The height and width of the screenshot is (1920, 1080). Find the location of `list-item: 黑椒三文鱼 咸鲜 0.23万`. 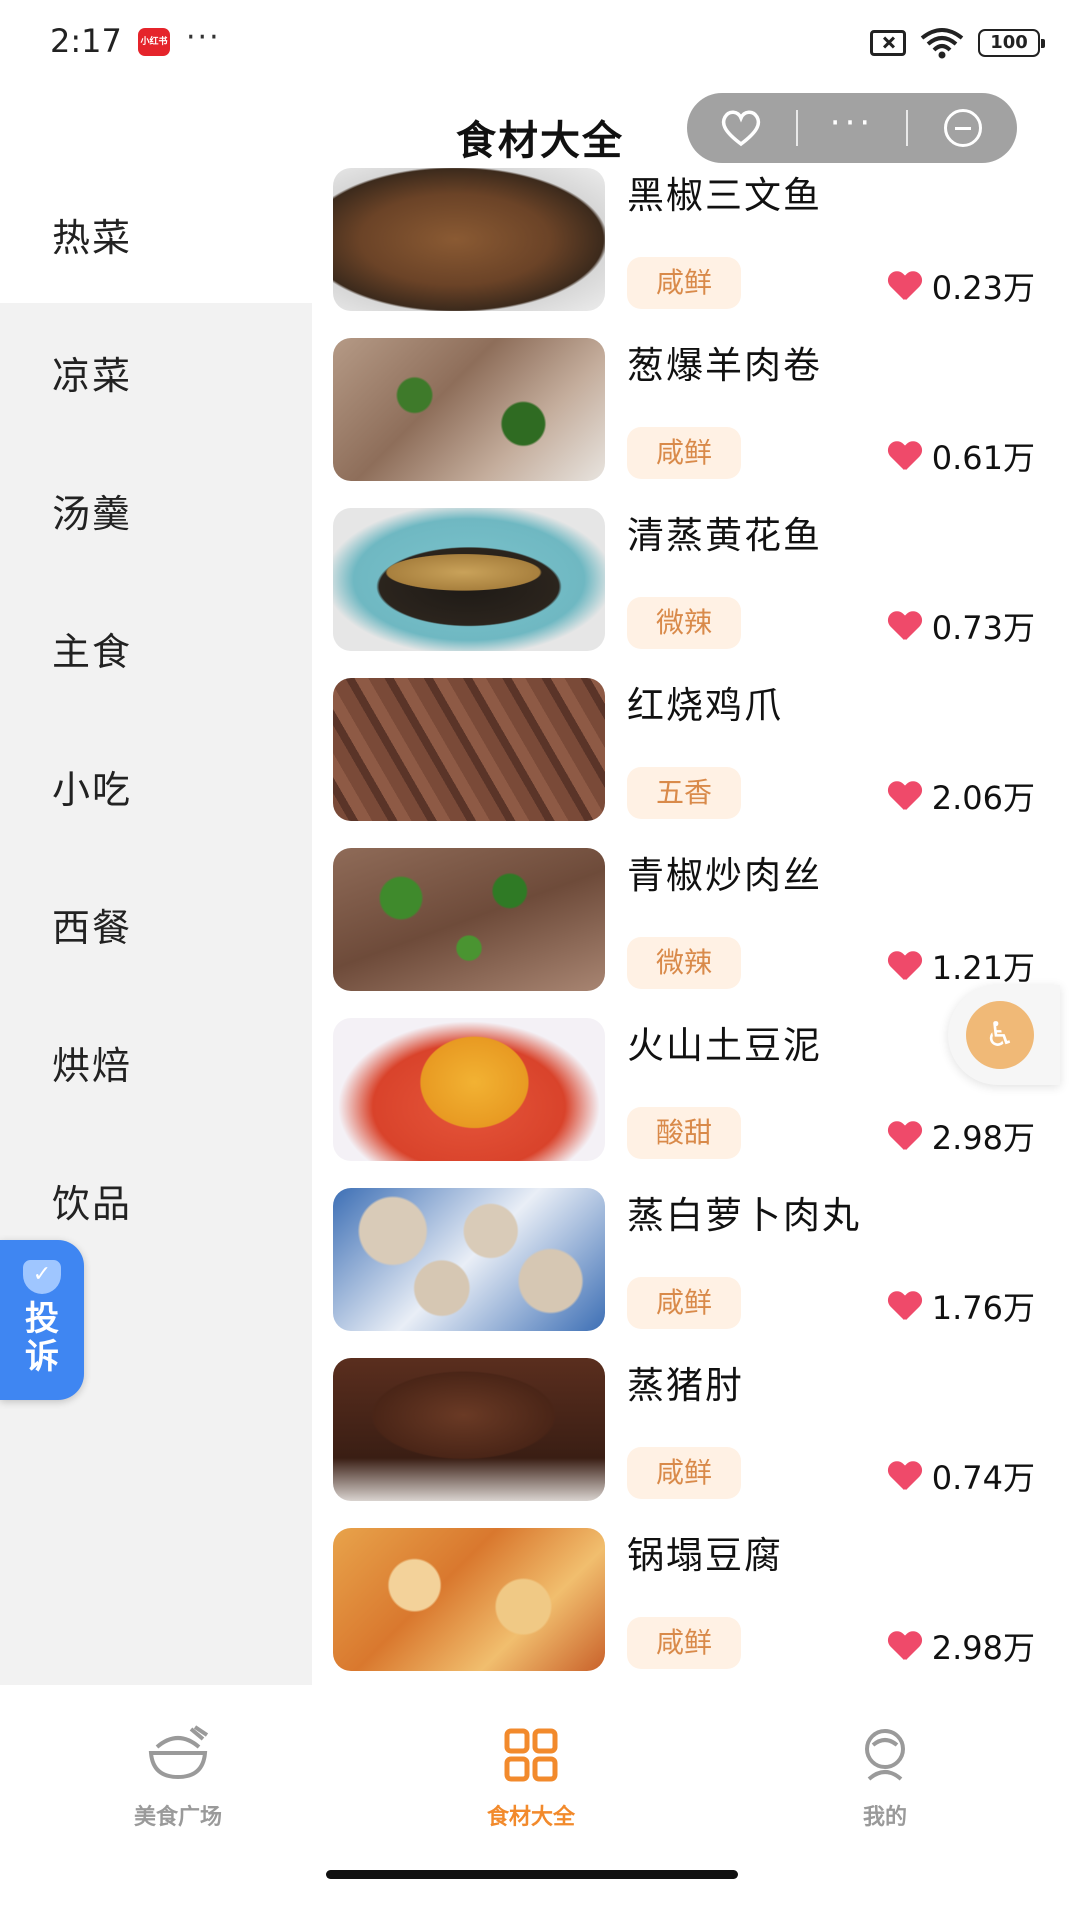

list-item: 黑椒三文鱼 咸鲜 0.23万 is located at coordinates (698, 250).